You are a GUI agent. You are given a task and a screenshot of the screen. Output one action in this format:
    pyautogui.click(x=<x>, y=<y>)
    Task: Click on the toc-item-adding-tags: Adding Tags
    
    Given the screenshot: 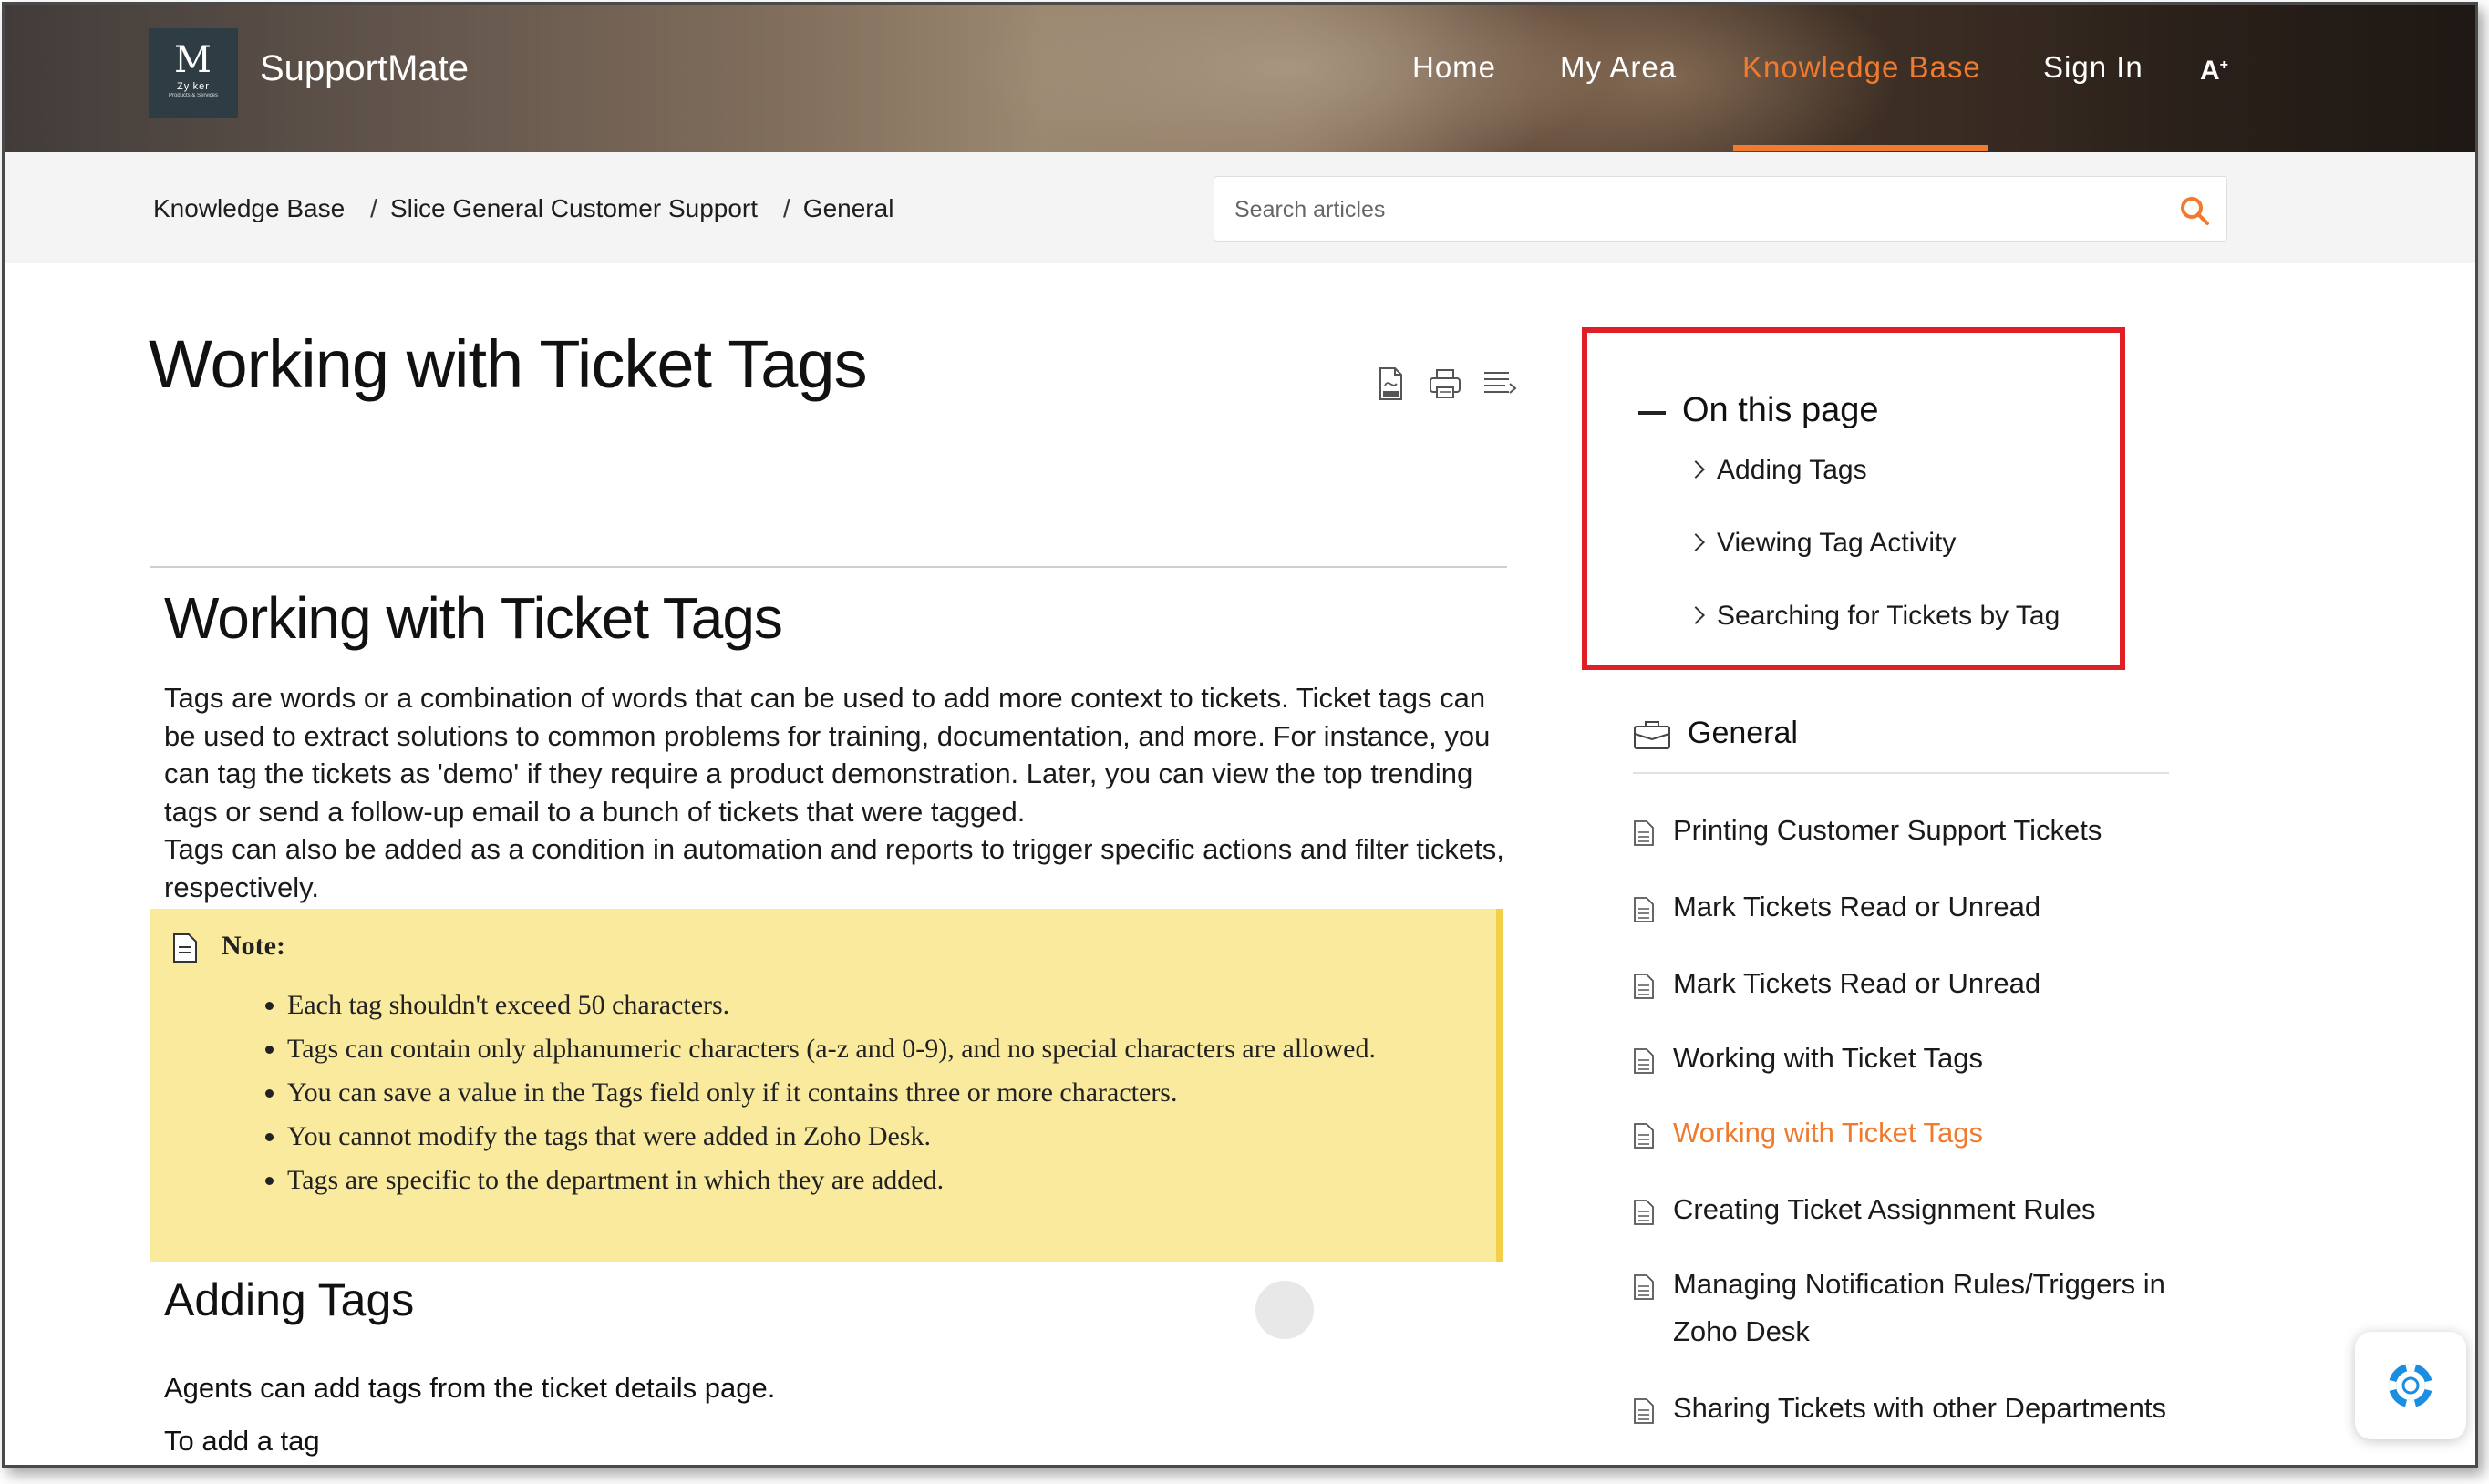 What is the action you would take?
    pyautogui.click(x=1777, y=470)
    